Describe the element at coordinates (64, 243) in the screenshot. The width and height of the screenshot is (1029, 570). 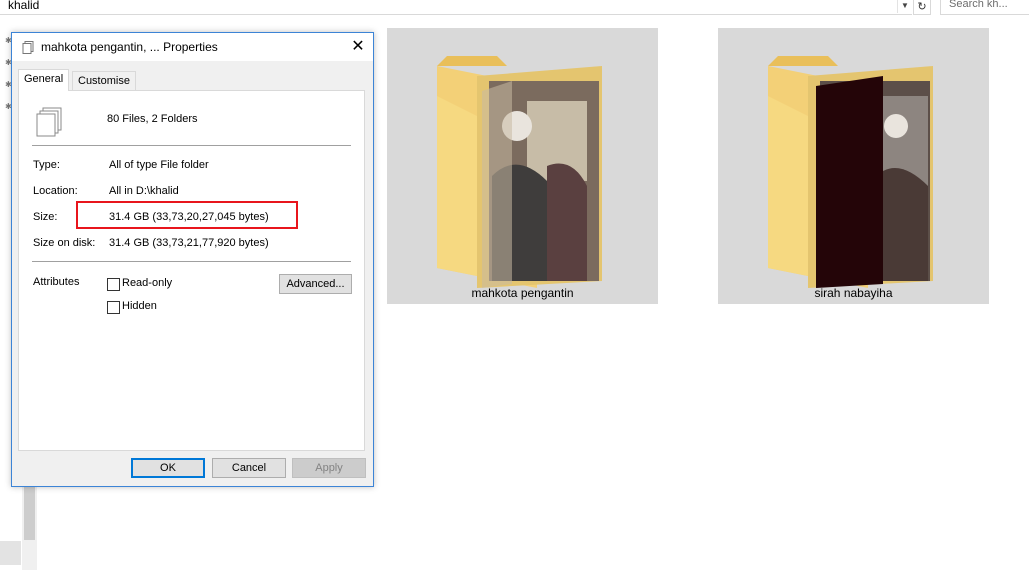
I see `size-on-disk-label: Size on disk:` at that location.